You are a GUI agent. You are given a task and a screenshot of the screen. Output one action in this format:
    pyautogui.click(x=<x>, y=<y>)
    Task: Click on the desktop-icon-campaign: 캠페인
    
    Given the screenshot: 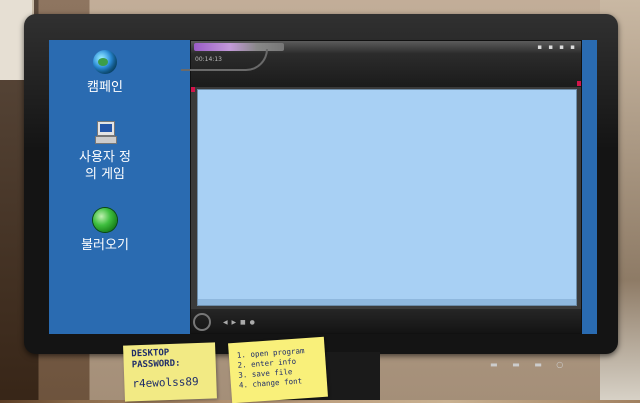 What is the action you would take?
    pyautogui.click(x=107, y=73)
    